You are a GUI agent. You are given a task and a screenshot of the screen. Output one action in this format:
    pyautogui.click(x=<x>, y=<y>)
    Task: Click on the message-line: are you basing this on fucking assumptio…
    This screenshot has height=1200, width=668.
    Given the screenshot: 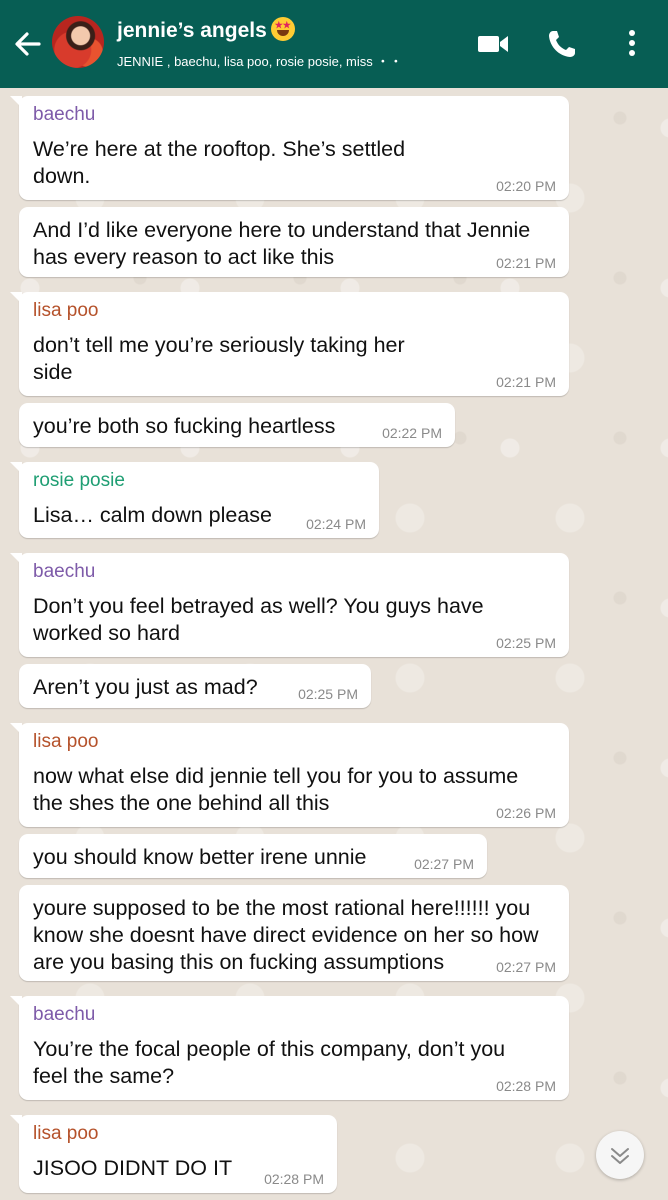 What is the action you would take?
    pyautogui.click(x=239, y=962)
    